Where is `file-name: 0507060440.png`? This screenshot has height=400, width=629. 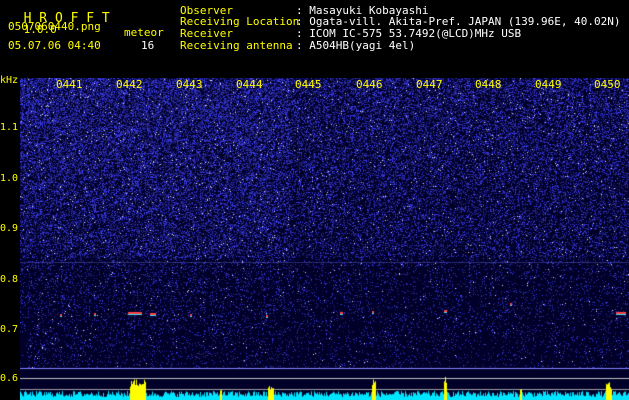
file-name: 0507060440.png is located at coordinates (54, 26).